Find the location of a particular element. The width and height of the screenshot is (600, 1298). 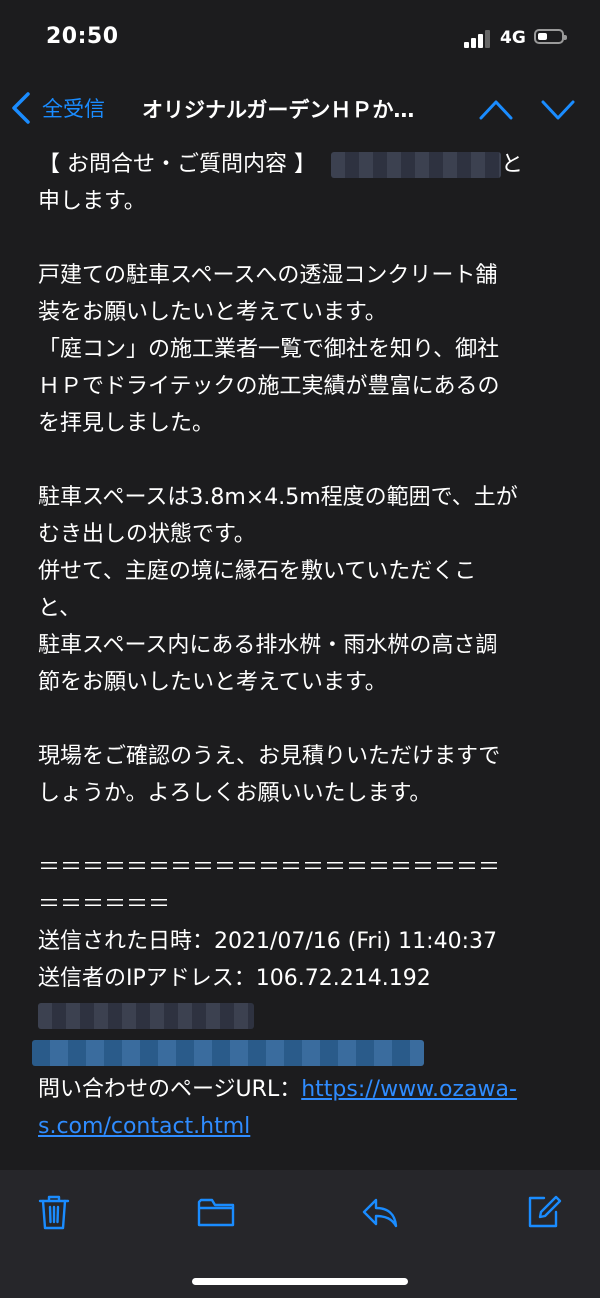

body-line: 【 お問合せ・ご質問内容 】 と is located at coordinates (281, 165).